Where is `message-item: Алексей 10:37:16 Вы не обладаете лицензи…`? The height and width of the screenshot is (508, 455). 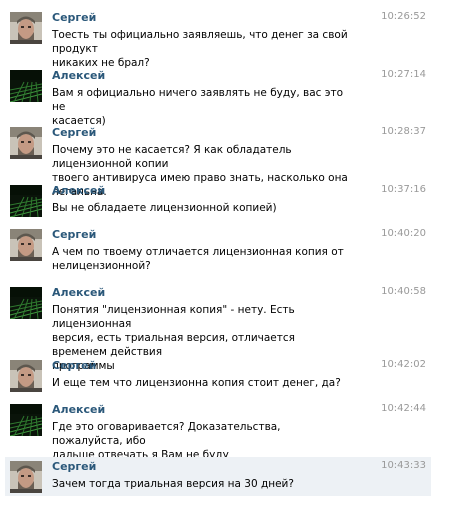 message-item: Алексей 10:37:16 Вы не обладаете лицензи… is located at coordinates (218, 203).